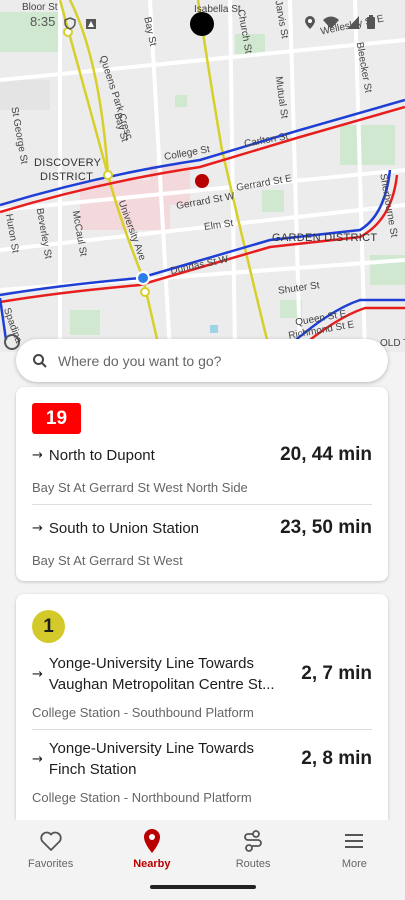 This screenshot has width=405, height=900. I want to click on nav-label: More, so click(354, 864).